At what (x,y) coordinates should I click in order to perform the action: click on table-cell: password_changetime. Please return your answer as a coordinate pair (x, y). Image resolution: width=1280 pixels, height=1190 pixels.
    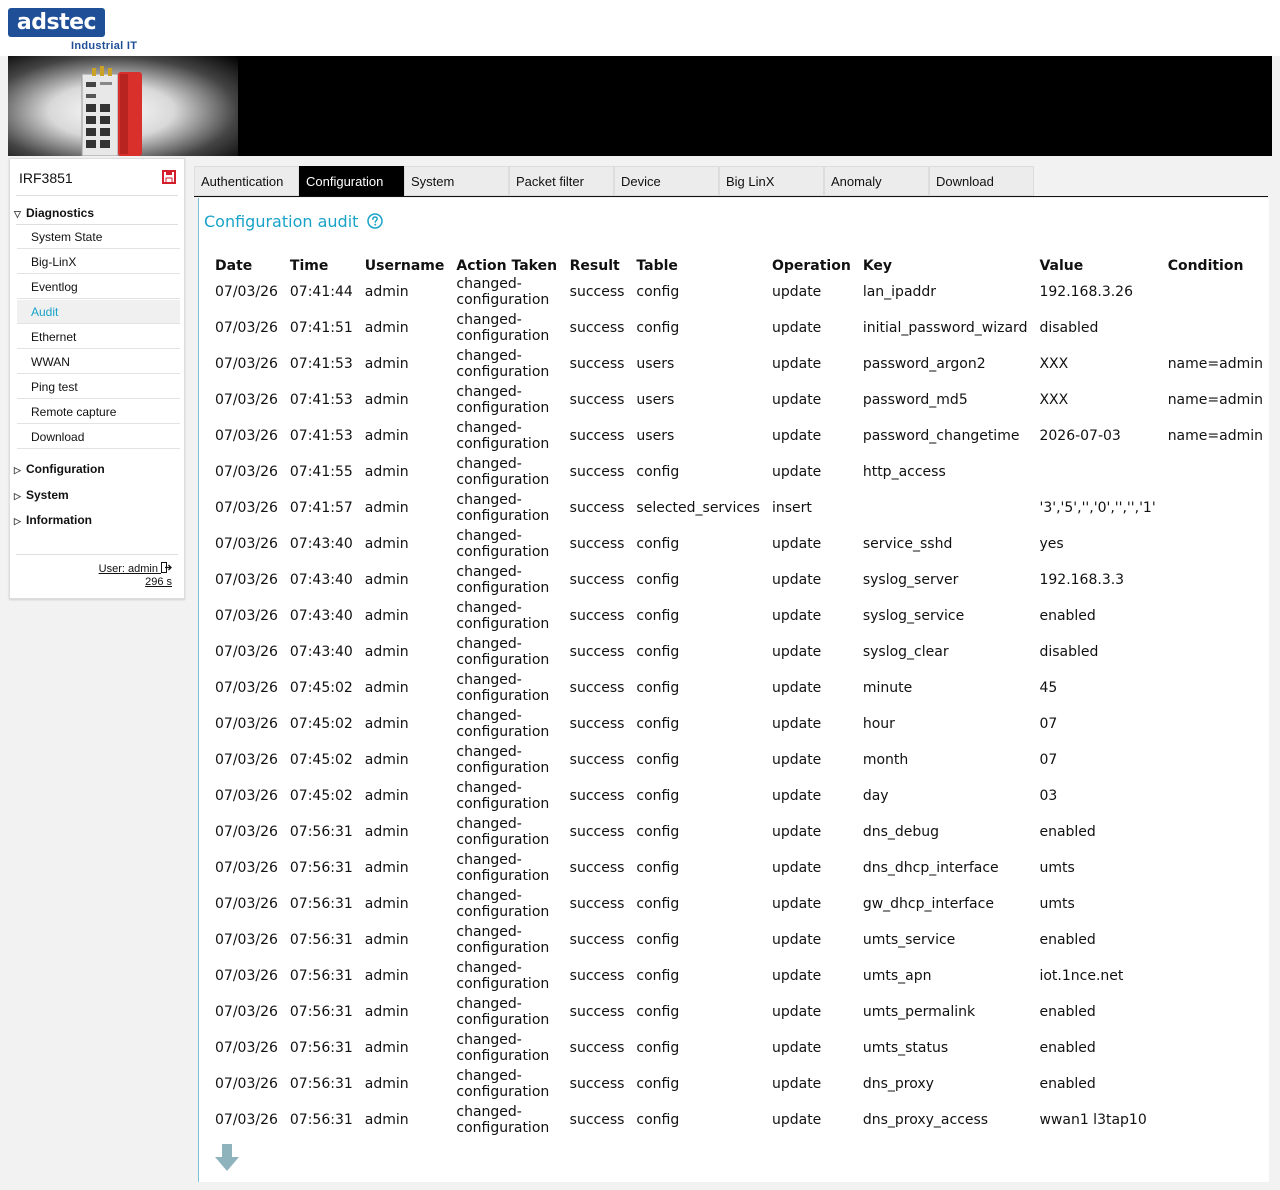
    Looking at the image, I should click on (941, 436).